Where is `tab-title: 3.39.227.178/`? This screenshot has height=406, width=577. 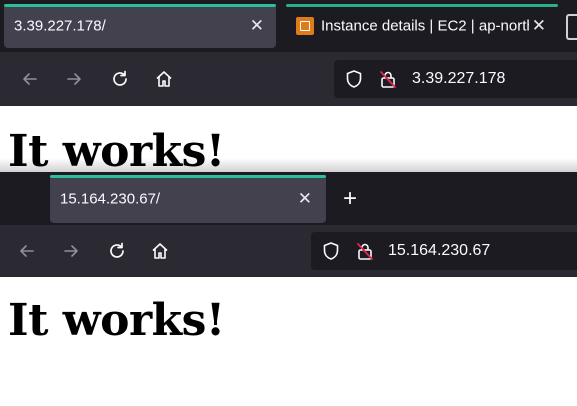
tab-title: 3.39.227.178/ is located at coordinates (60, 26).